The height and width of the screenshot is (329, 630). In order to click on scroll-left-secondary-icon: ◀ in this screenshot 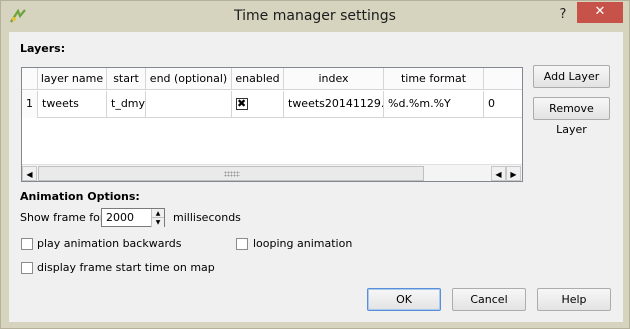, I will do `click(498, 173)`.